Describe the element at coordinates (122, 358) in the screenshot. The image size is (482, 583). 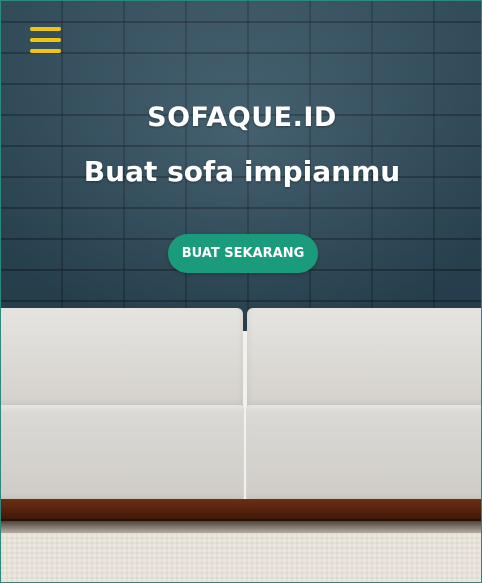
I see `sofa-back-cushion-left` at that location.